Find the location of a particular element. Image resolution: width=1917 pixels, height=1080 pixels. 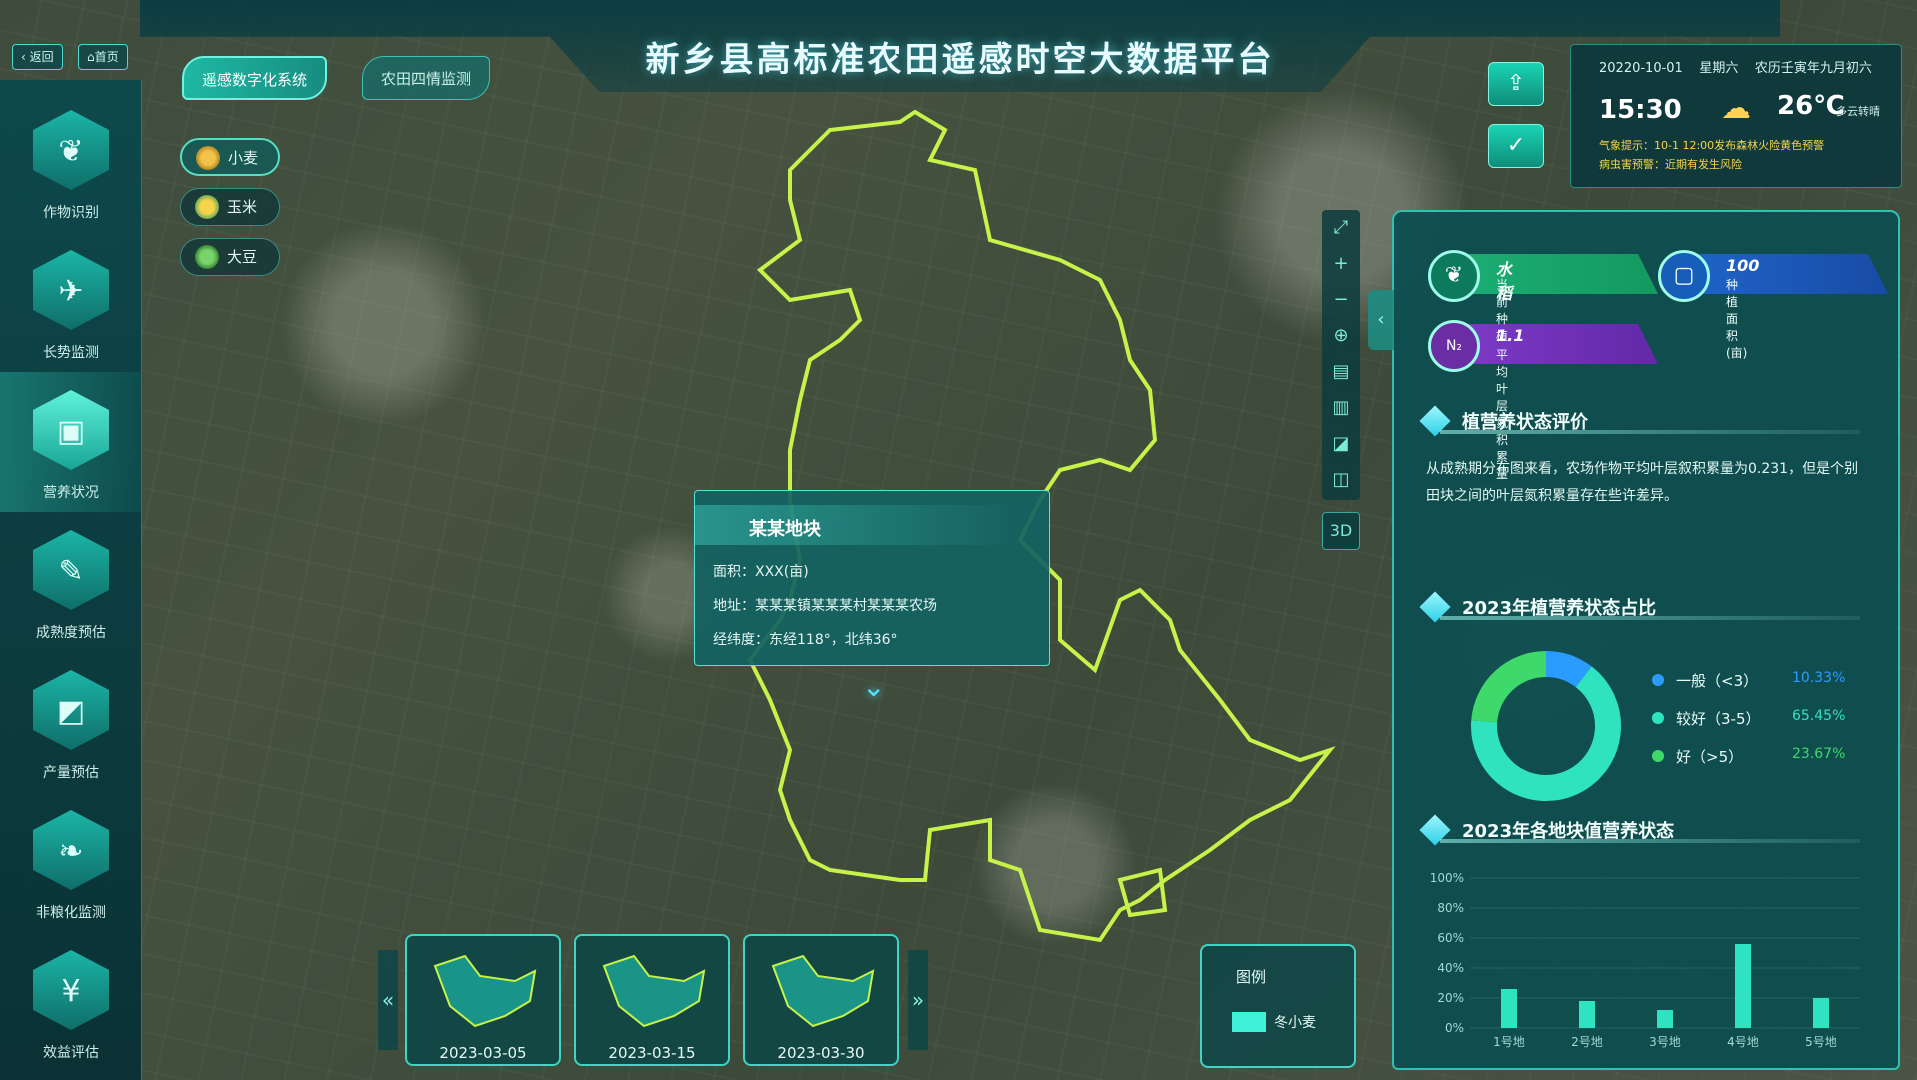

y-tick-label: 100% is located at coordinates (1447, 878).